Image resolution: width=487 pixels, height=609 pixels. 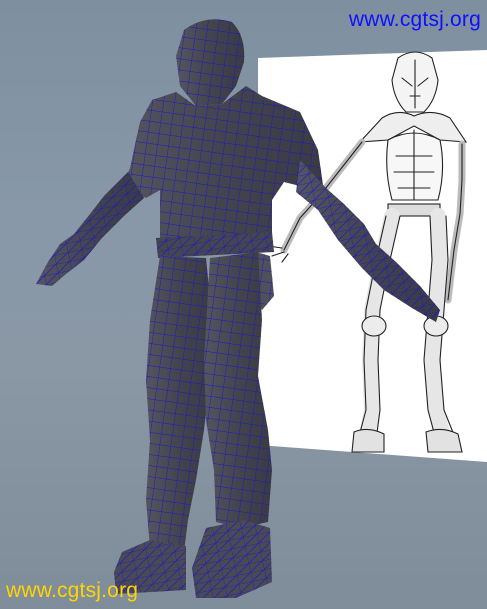 What do you see at coordinates (414, 19) in the screenshot?
I see `watermark-top: www.cgtsj.org` at bounding box center [414, 19].